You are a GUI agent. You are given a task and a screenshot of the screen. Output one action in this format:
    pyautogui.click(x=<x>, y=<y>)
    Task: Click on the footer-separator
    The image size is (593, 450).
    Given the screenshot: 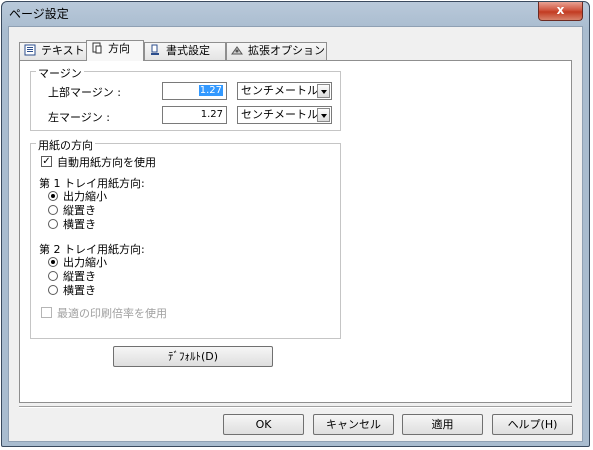 What is the action you would take?
    pyautogui.click(x=295, y=407)
    